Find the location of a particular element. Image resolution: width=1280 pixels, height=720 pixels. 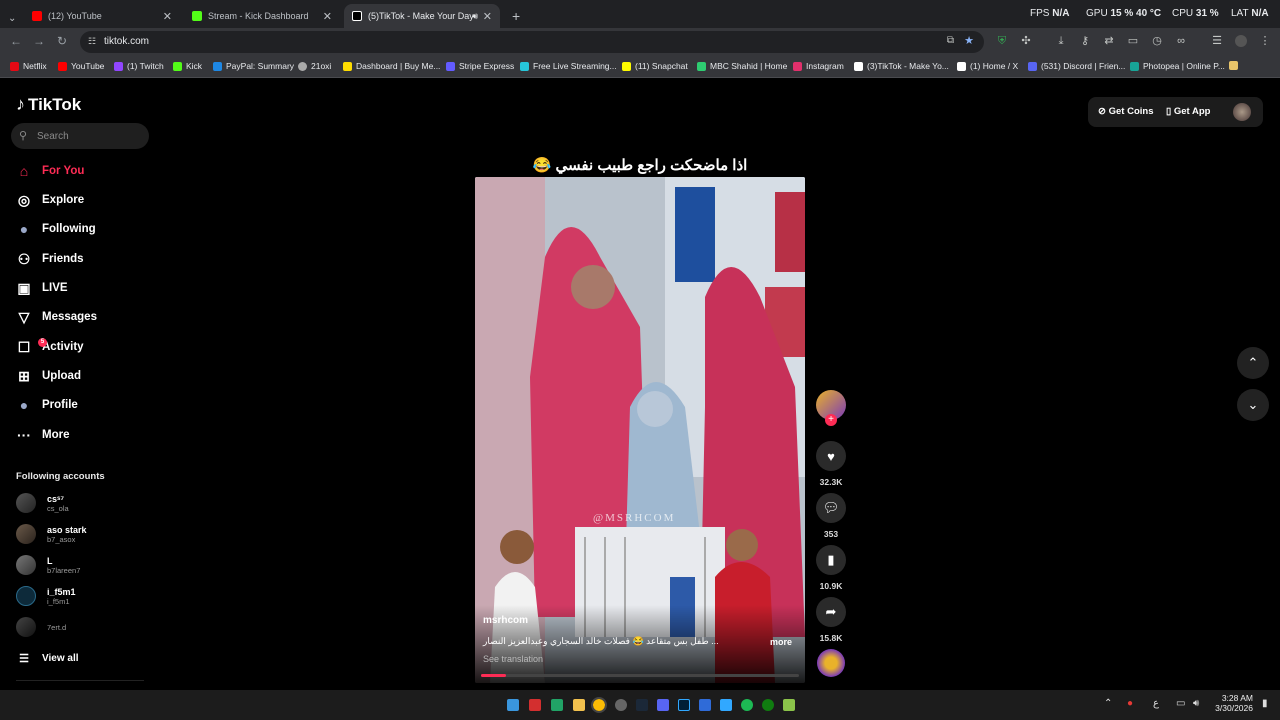

bookmark-twitch: (1) Twitch is located at coordinates (139, 66).